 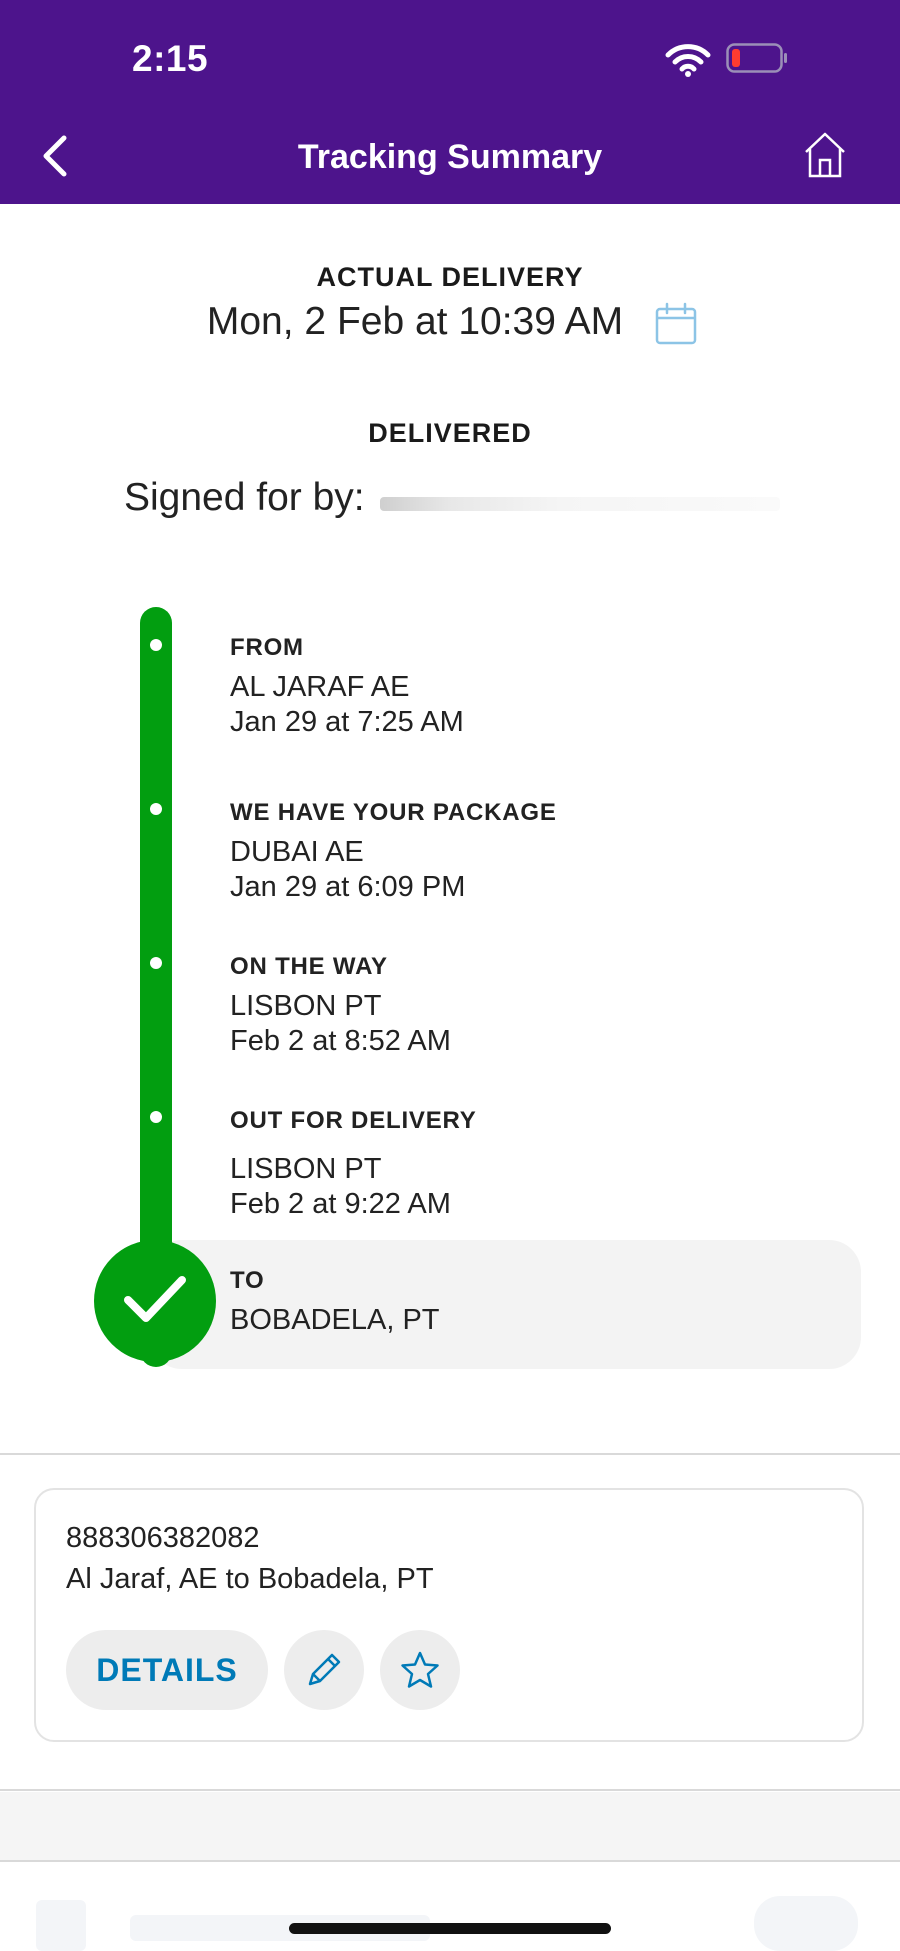 I want to click on edit-button, so click(x=324, y=1670).